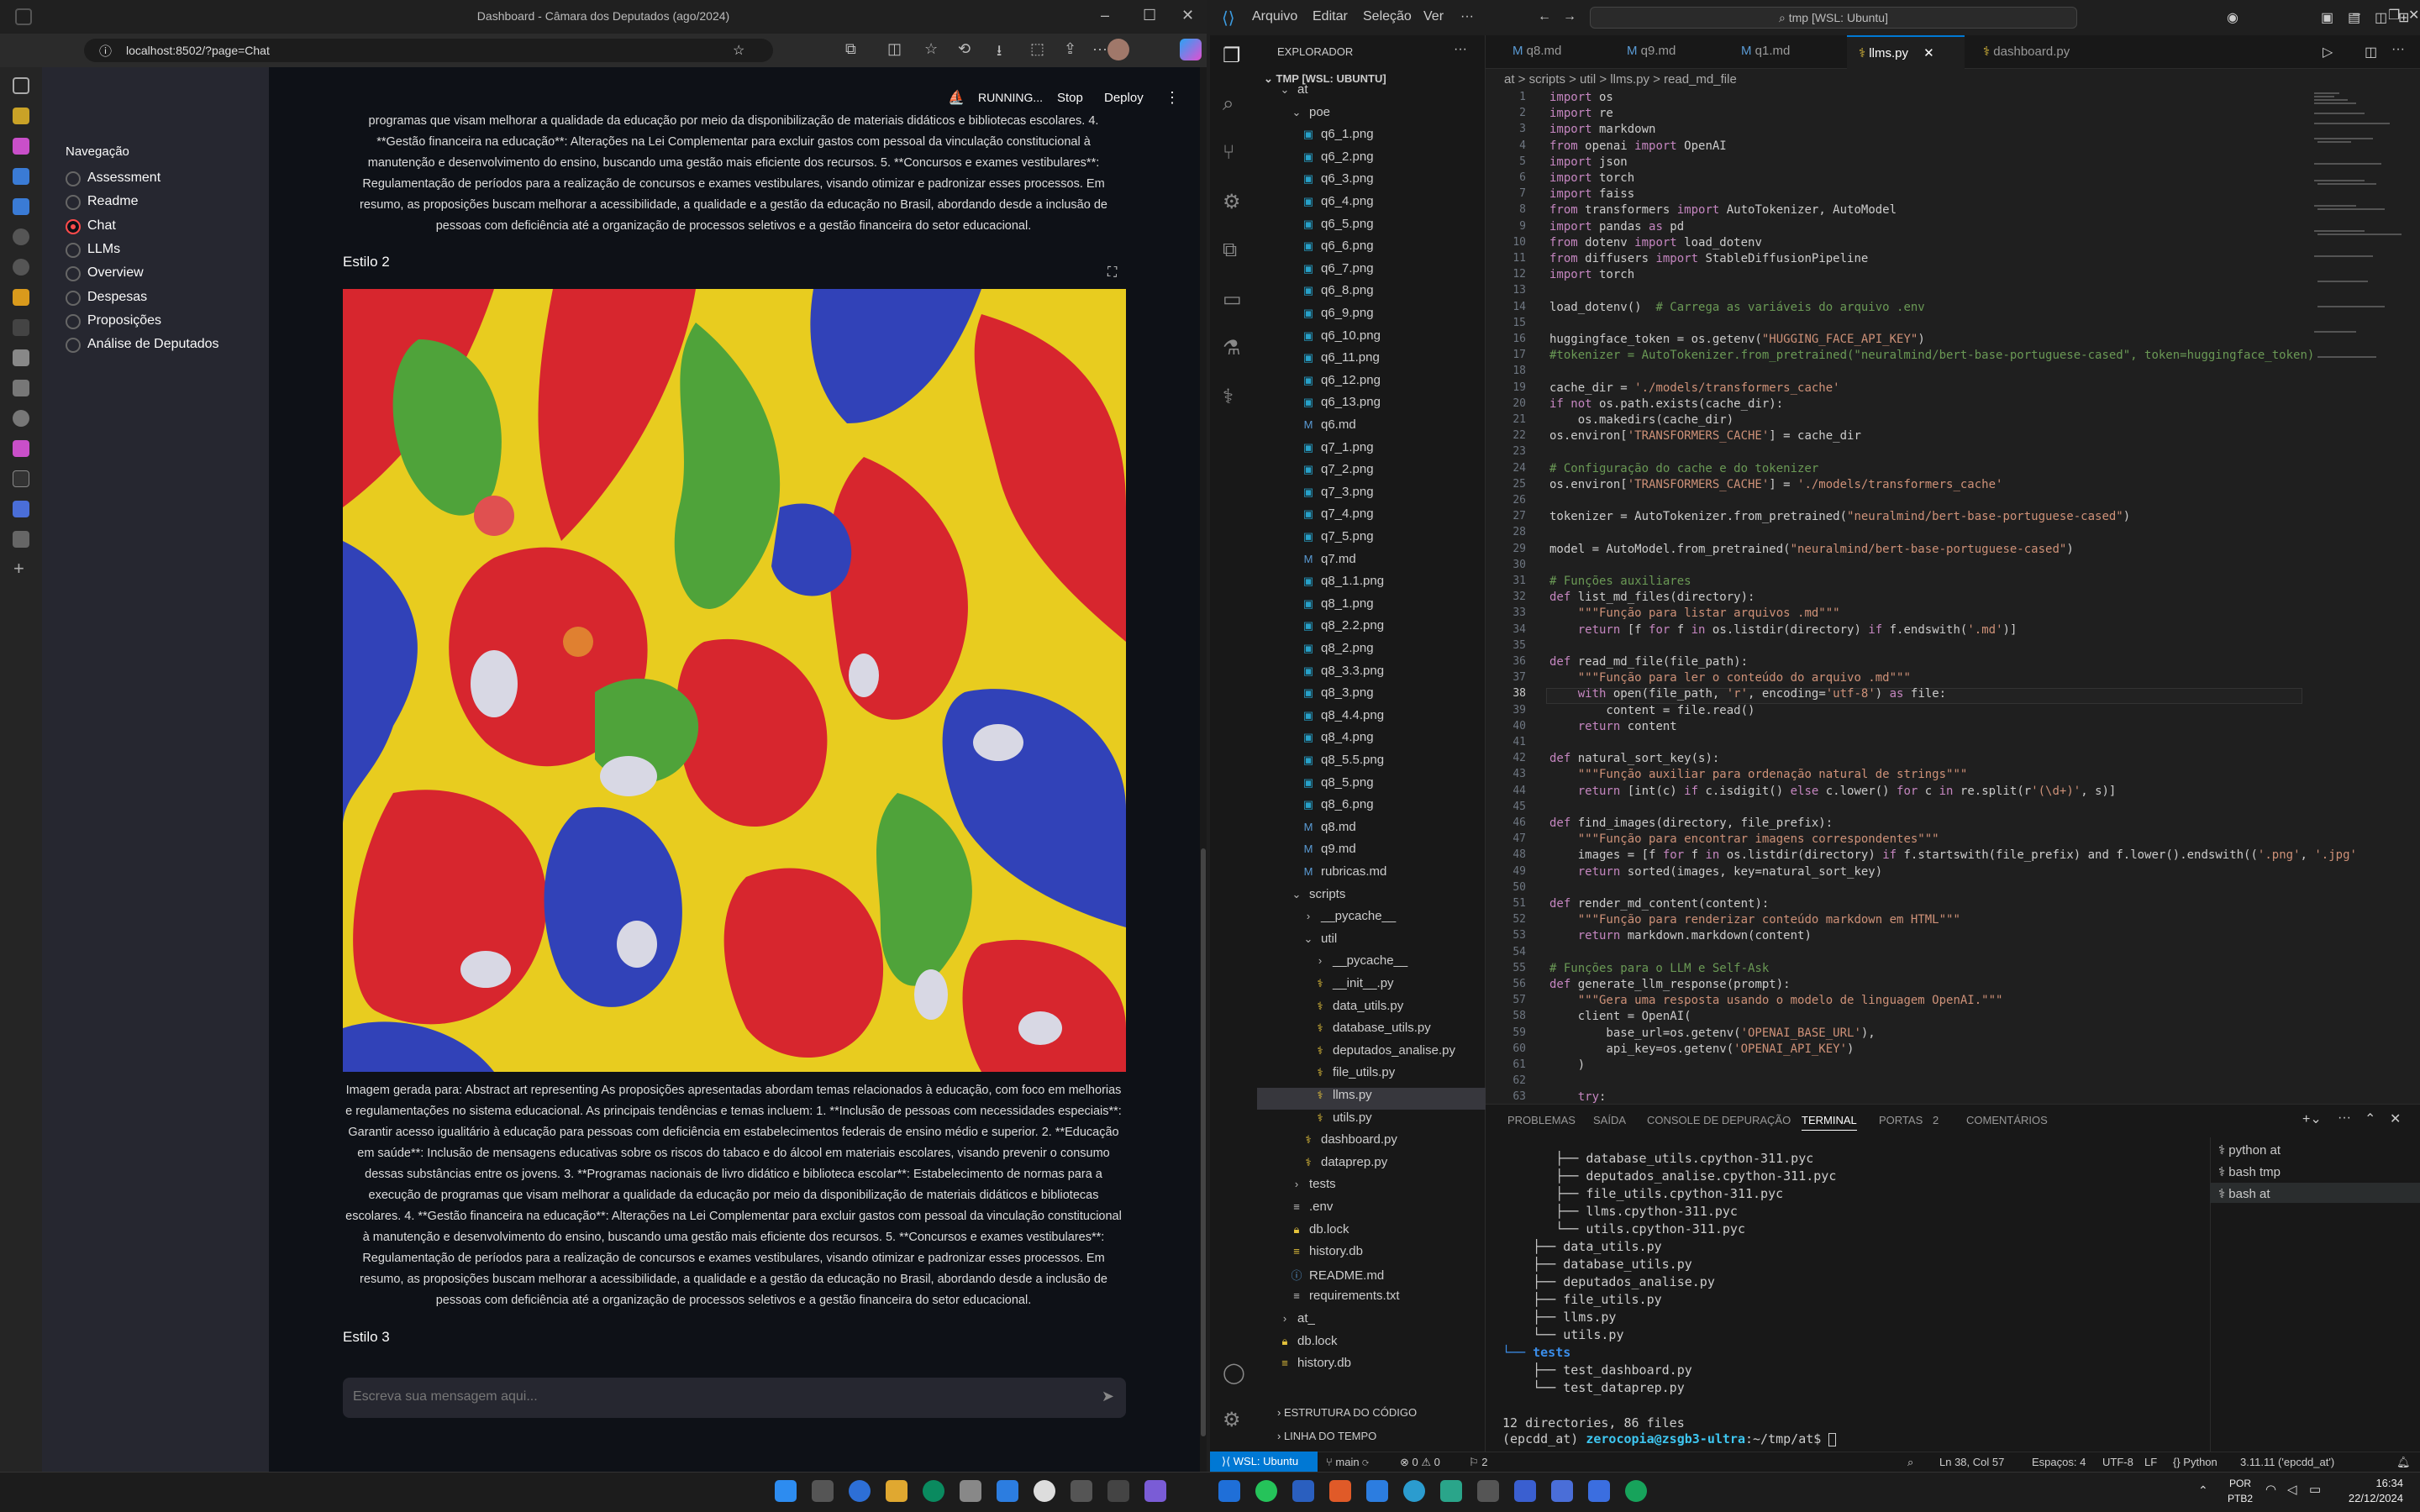 The height and width of the screenshot is (1512, 2420). Describe the element at coordinates (1070, 98) in the screenshot. I see `stop-button: Stop` at that location.